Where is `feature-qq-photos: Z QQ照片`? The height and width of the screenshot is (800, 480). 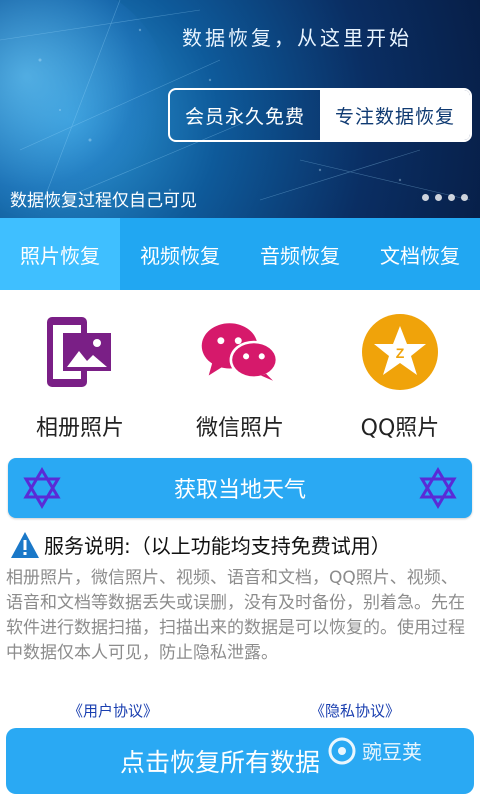 feature-qq-photos: Z QQ照片 is located at coordinates (400, 367).